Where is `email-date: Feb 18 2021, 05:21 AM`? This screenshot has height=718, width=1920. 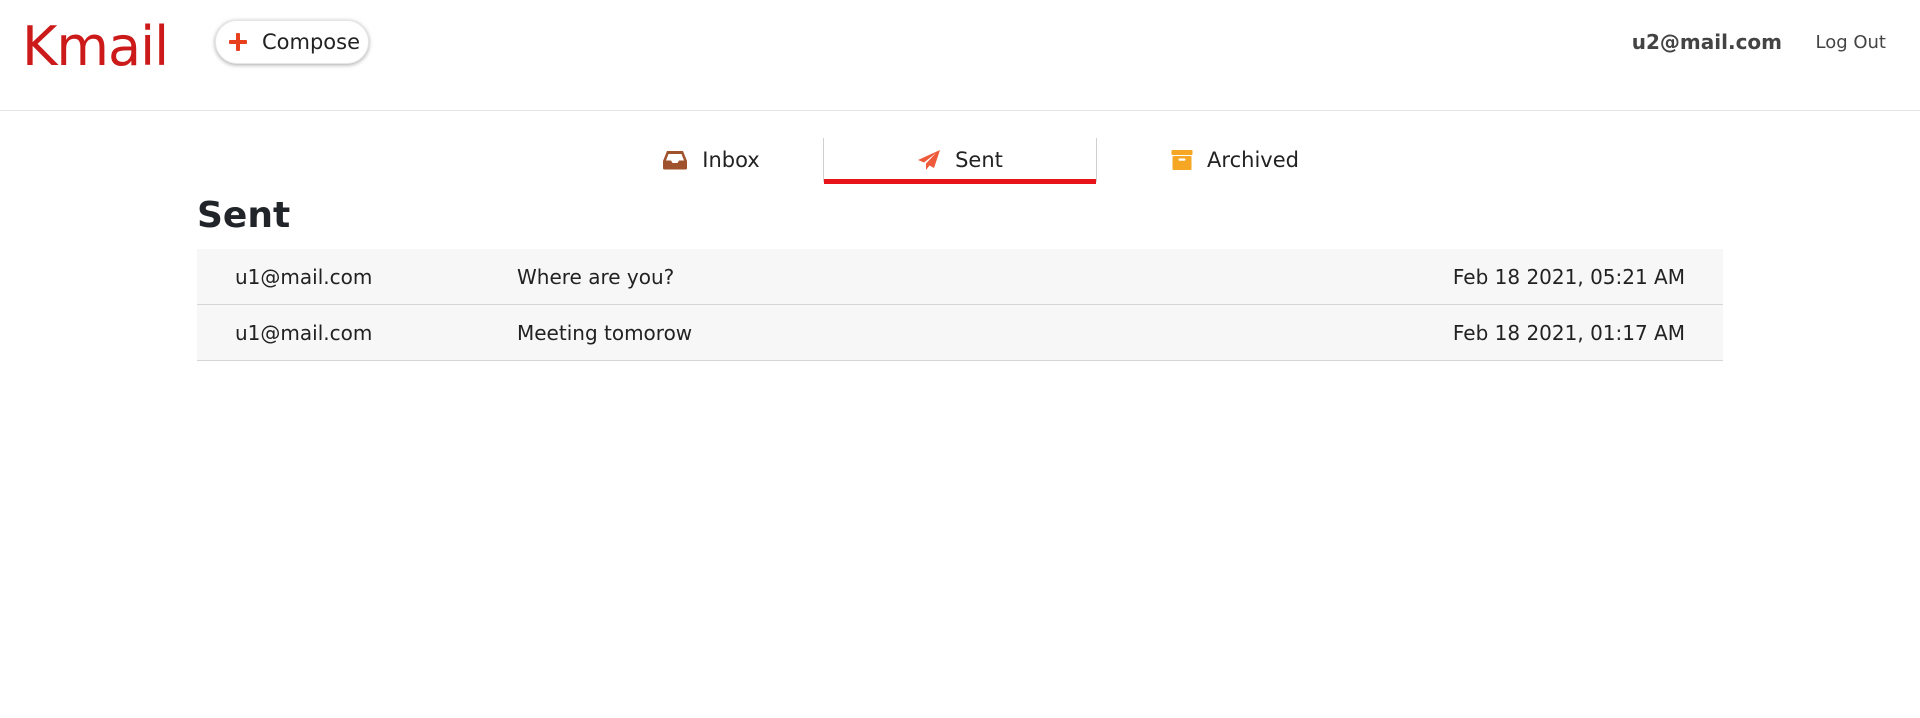
email-date: Feb 18 2021, 05:21 AM is located at coordinates (1568, 276).